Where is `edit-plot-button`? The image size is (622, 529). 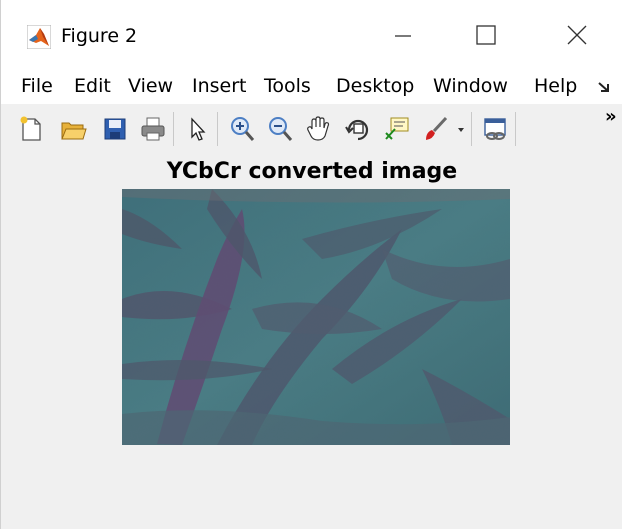
edit-plot-button is located at coordinates (197, 129).